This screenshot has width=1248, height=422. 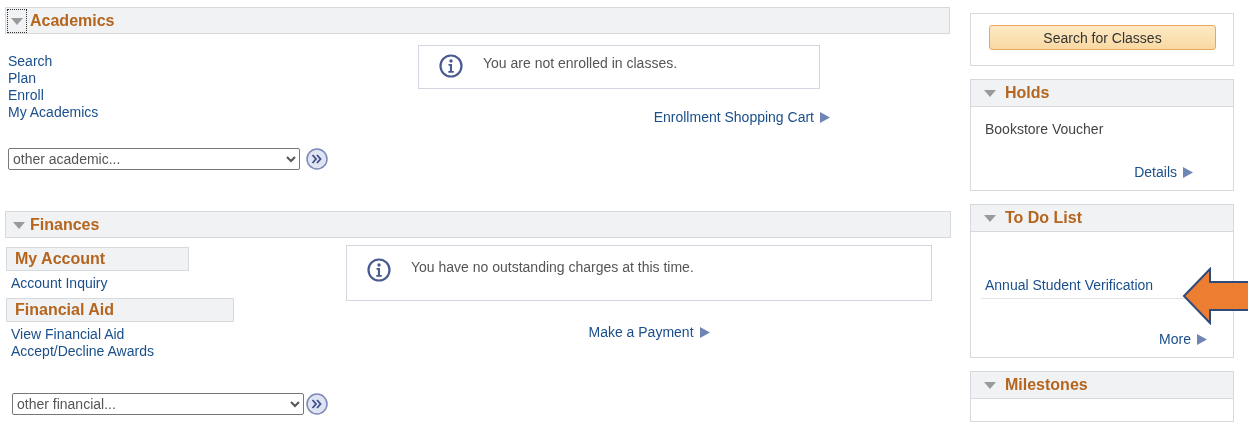 I want to click on message-text: You are not enrolled in classes., so click(x=580, y=63).